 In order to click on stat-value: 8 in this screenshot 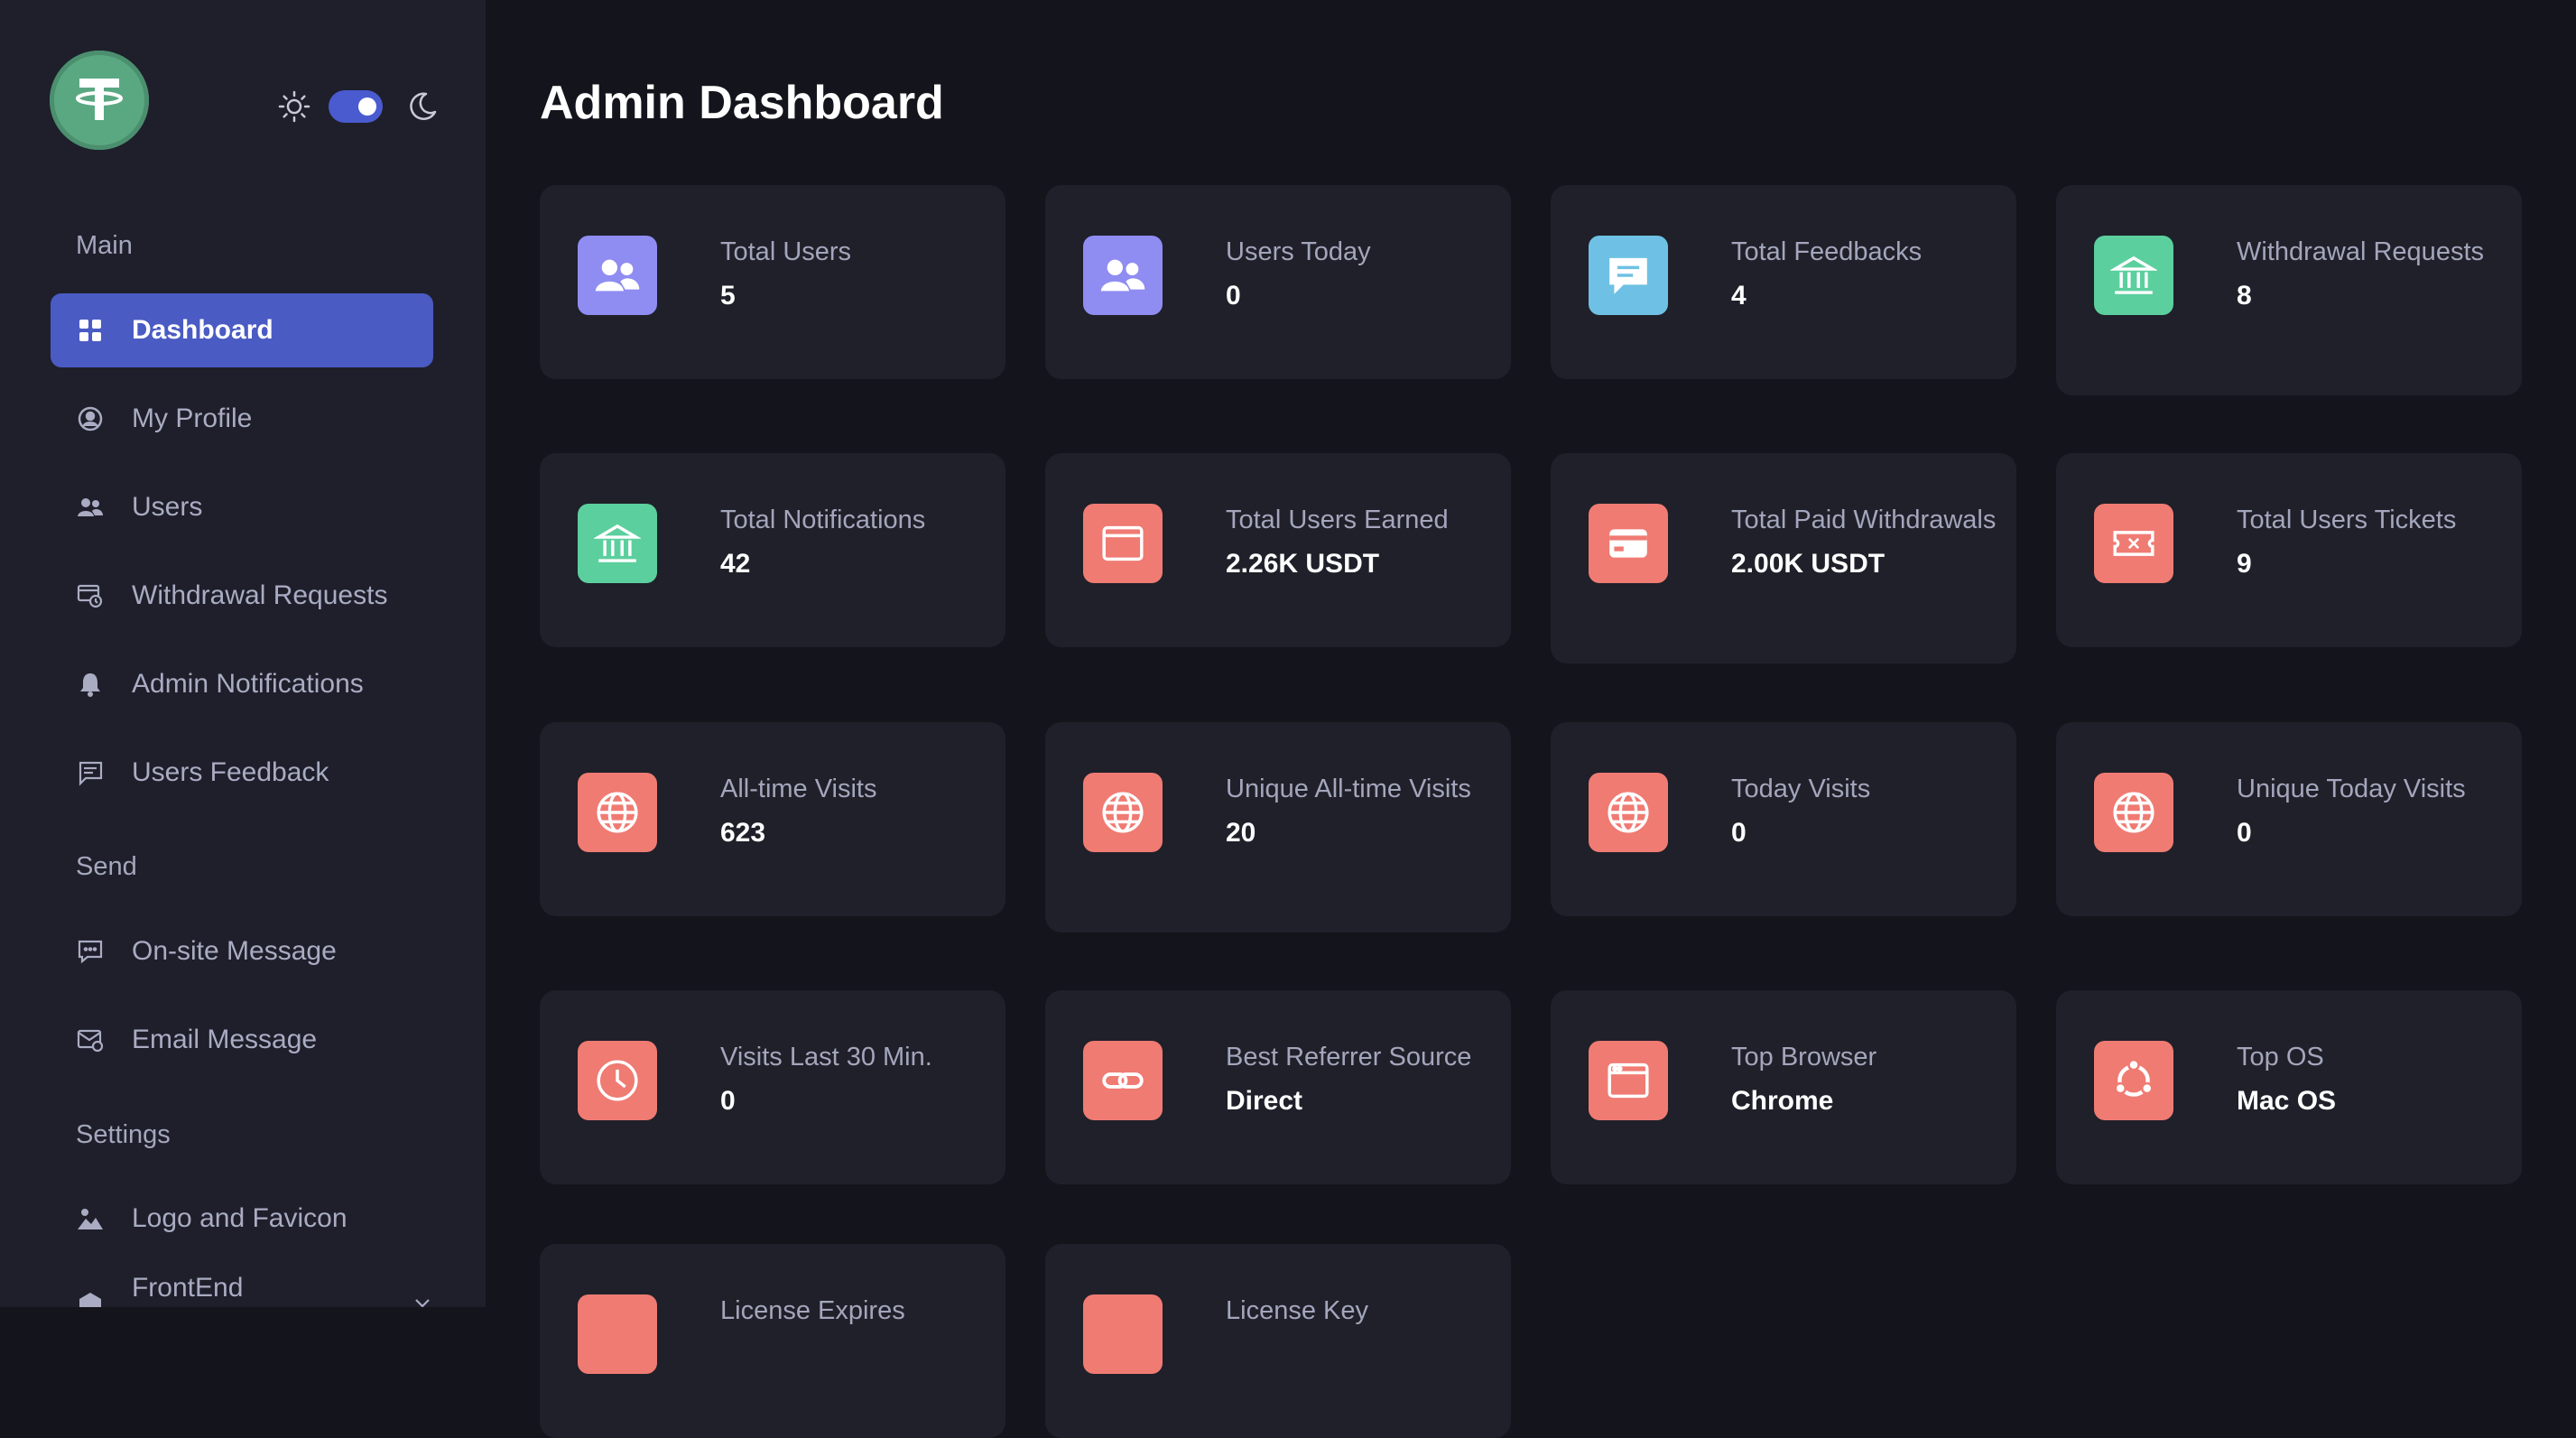, I will do `click(2244, 296)`.